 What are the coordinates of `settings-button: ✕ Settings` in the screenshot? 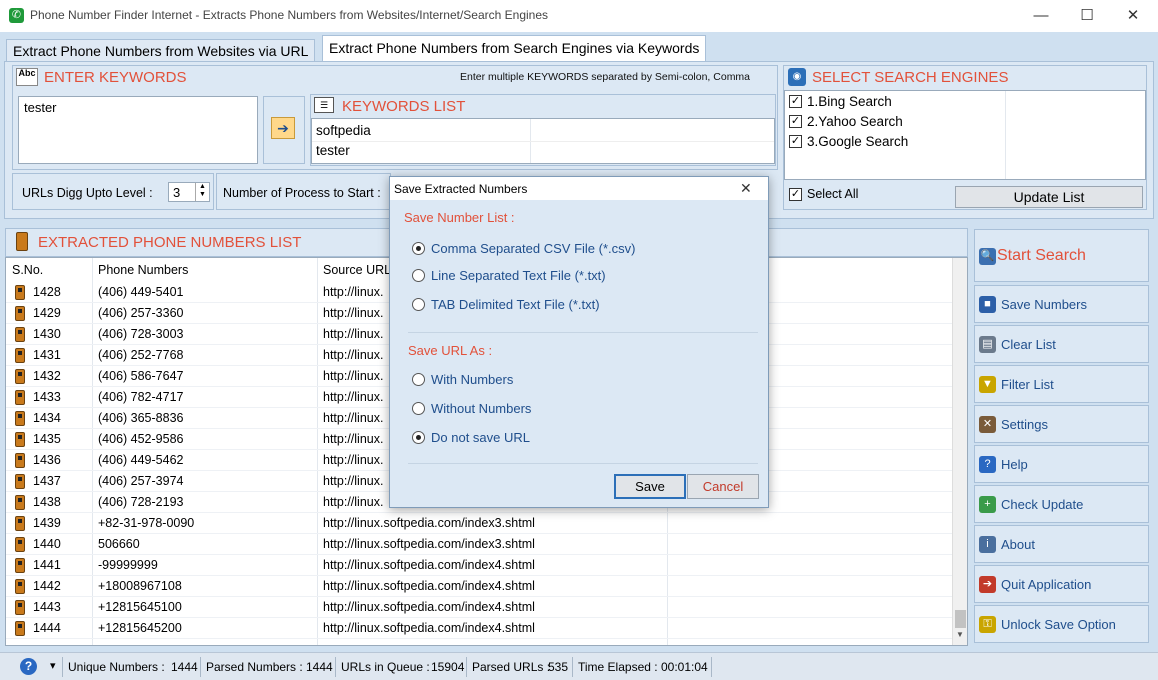 It's located at (1061, 424).